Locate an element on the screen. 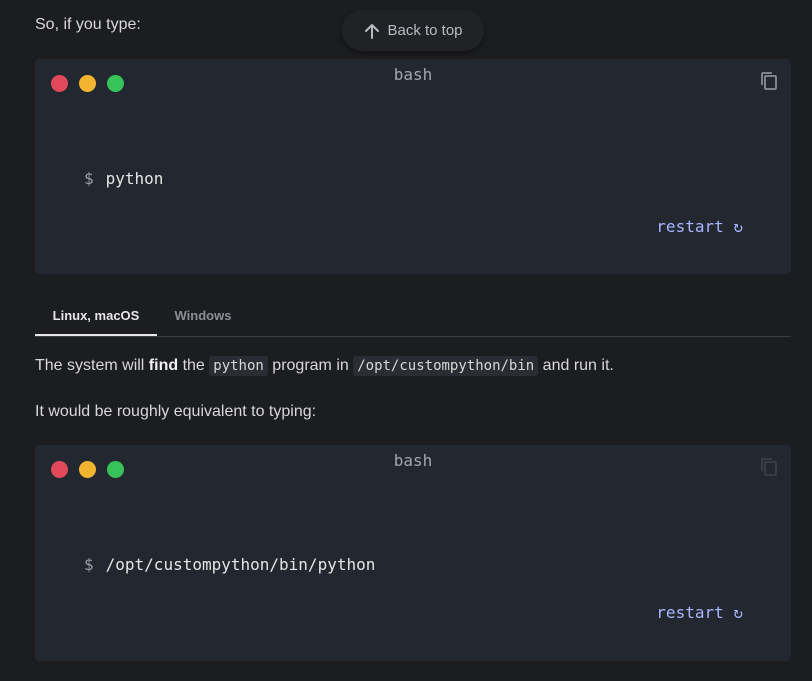  text-segment: program in is located at coordinates (310, 365).